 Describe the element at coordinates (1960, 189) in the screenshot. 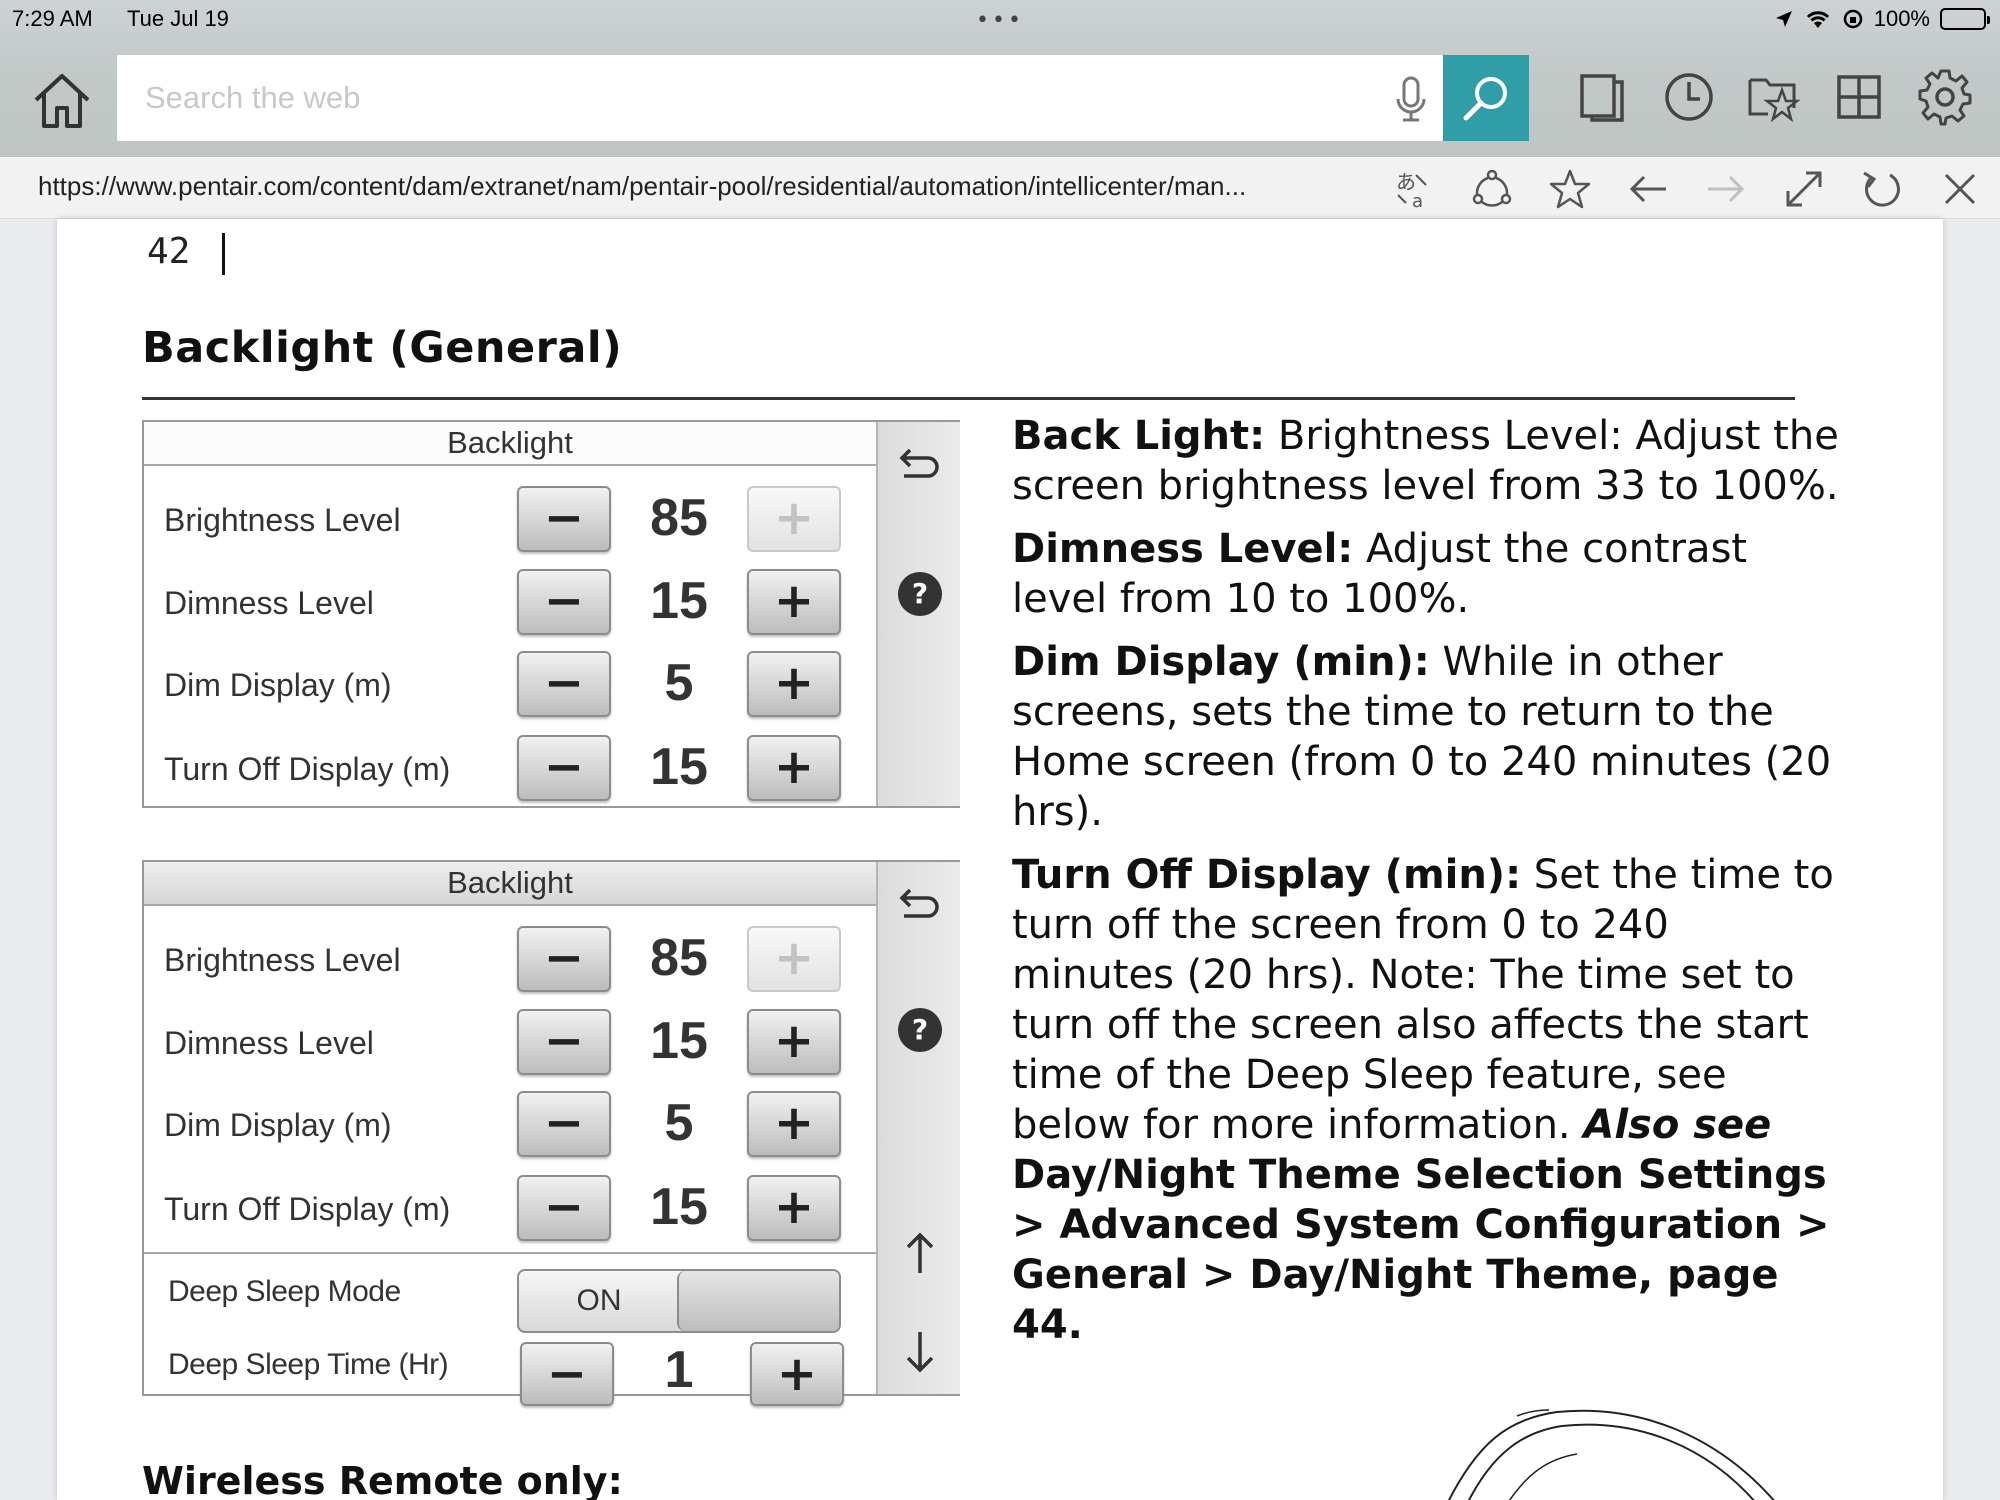

I see `close-icon` at that location.